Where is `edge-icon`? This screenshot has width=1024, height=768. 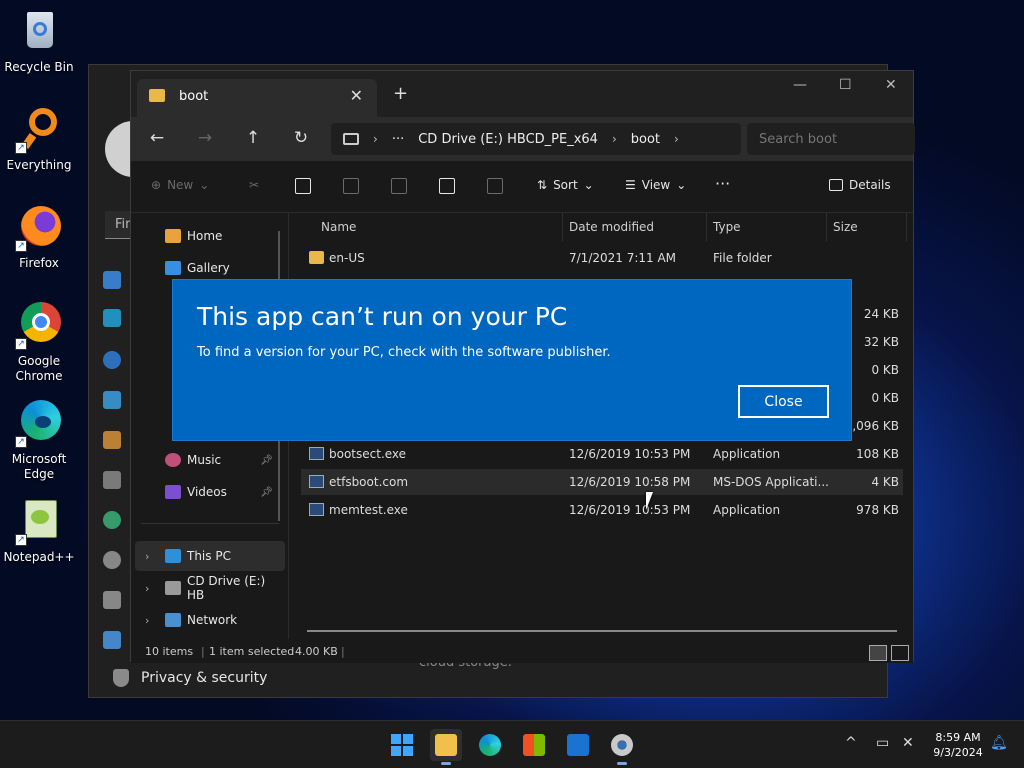 edge-icon is located at coordinates (490, 745).